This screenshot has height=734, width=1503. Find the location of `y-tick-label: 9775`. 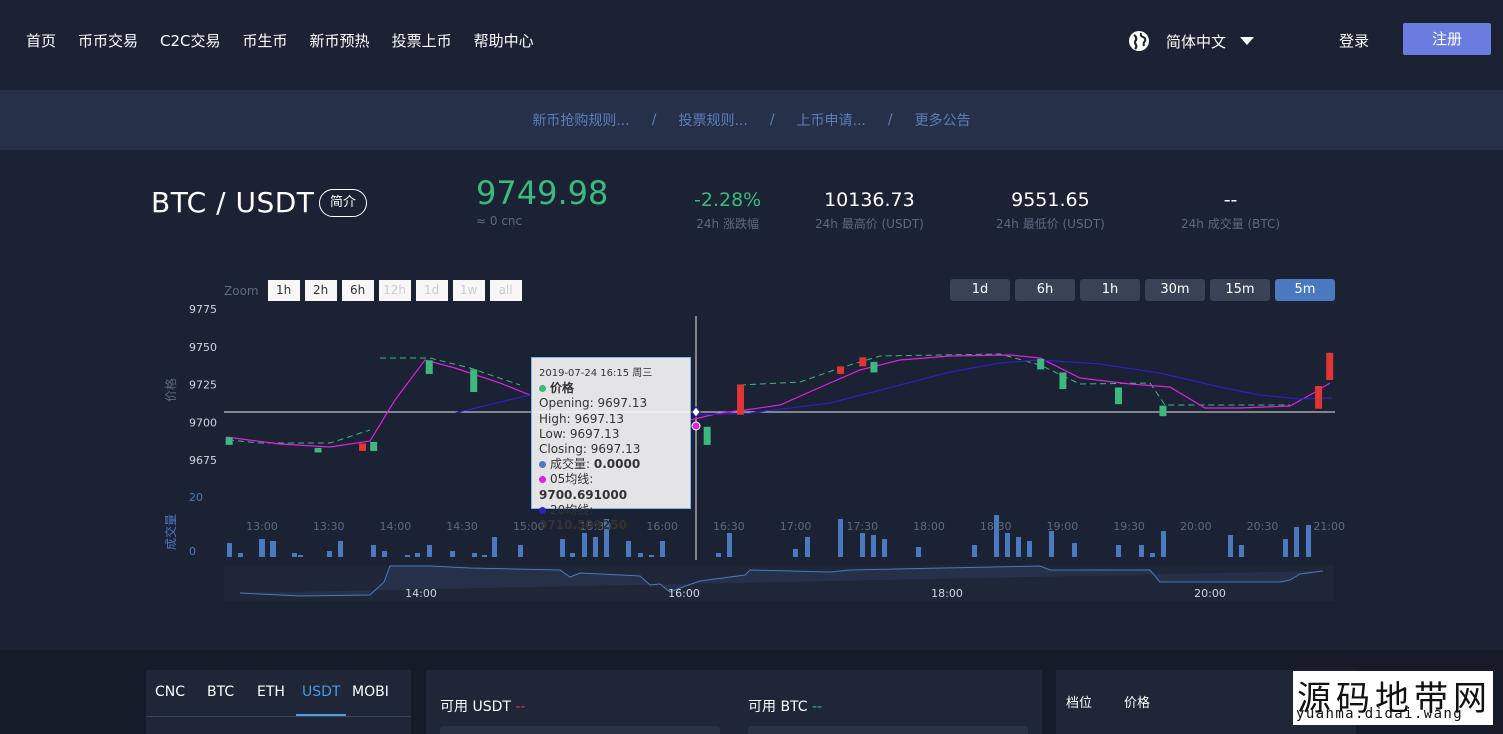

y-tick-label: 9775 is located at coordinates (203, 309).